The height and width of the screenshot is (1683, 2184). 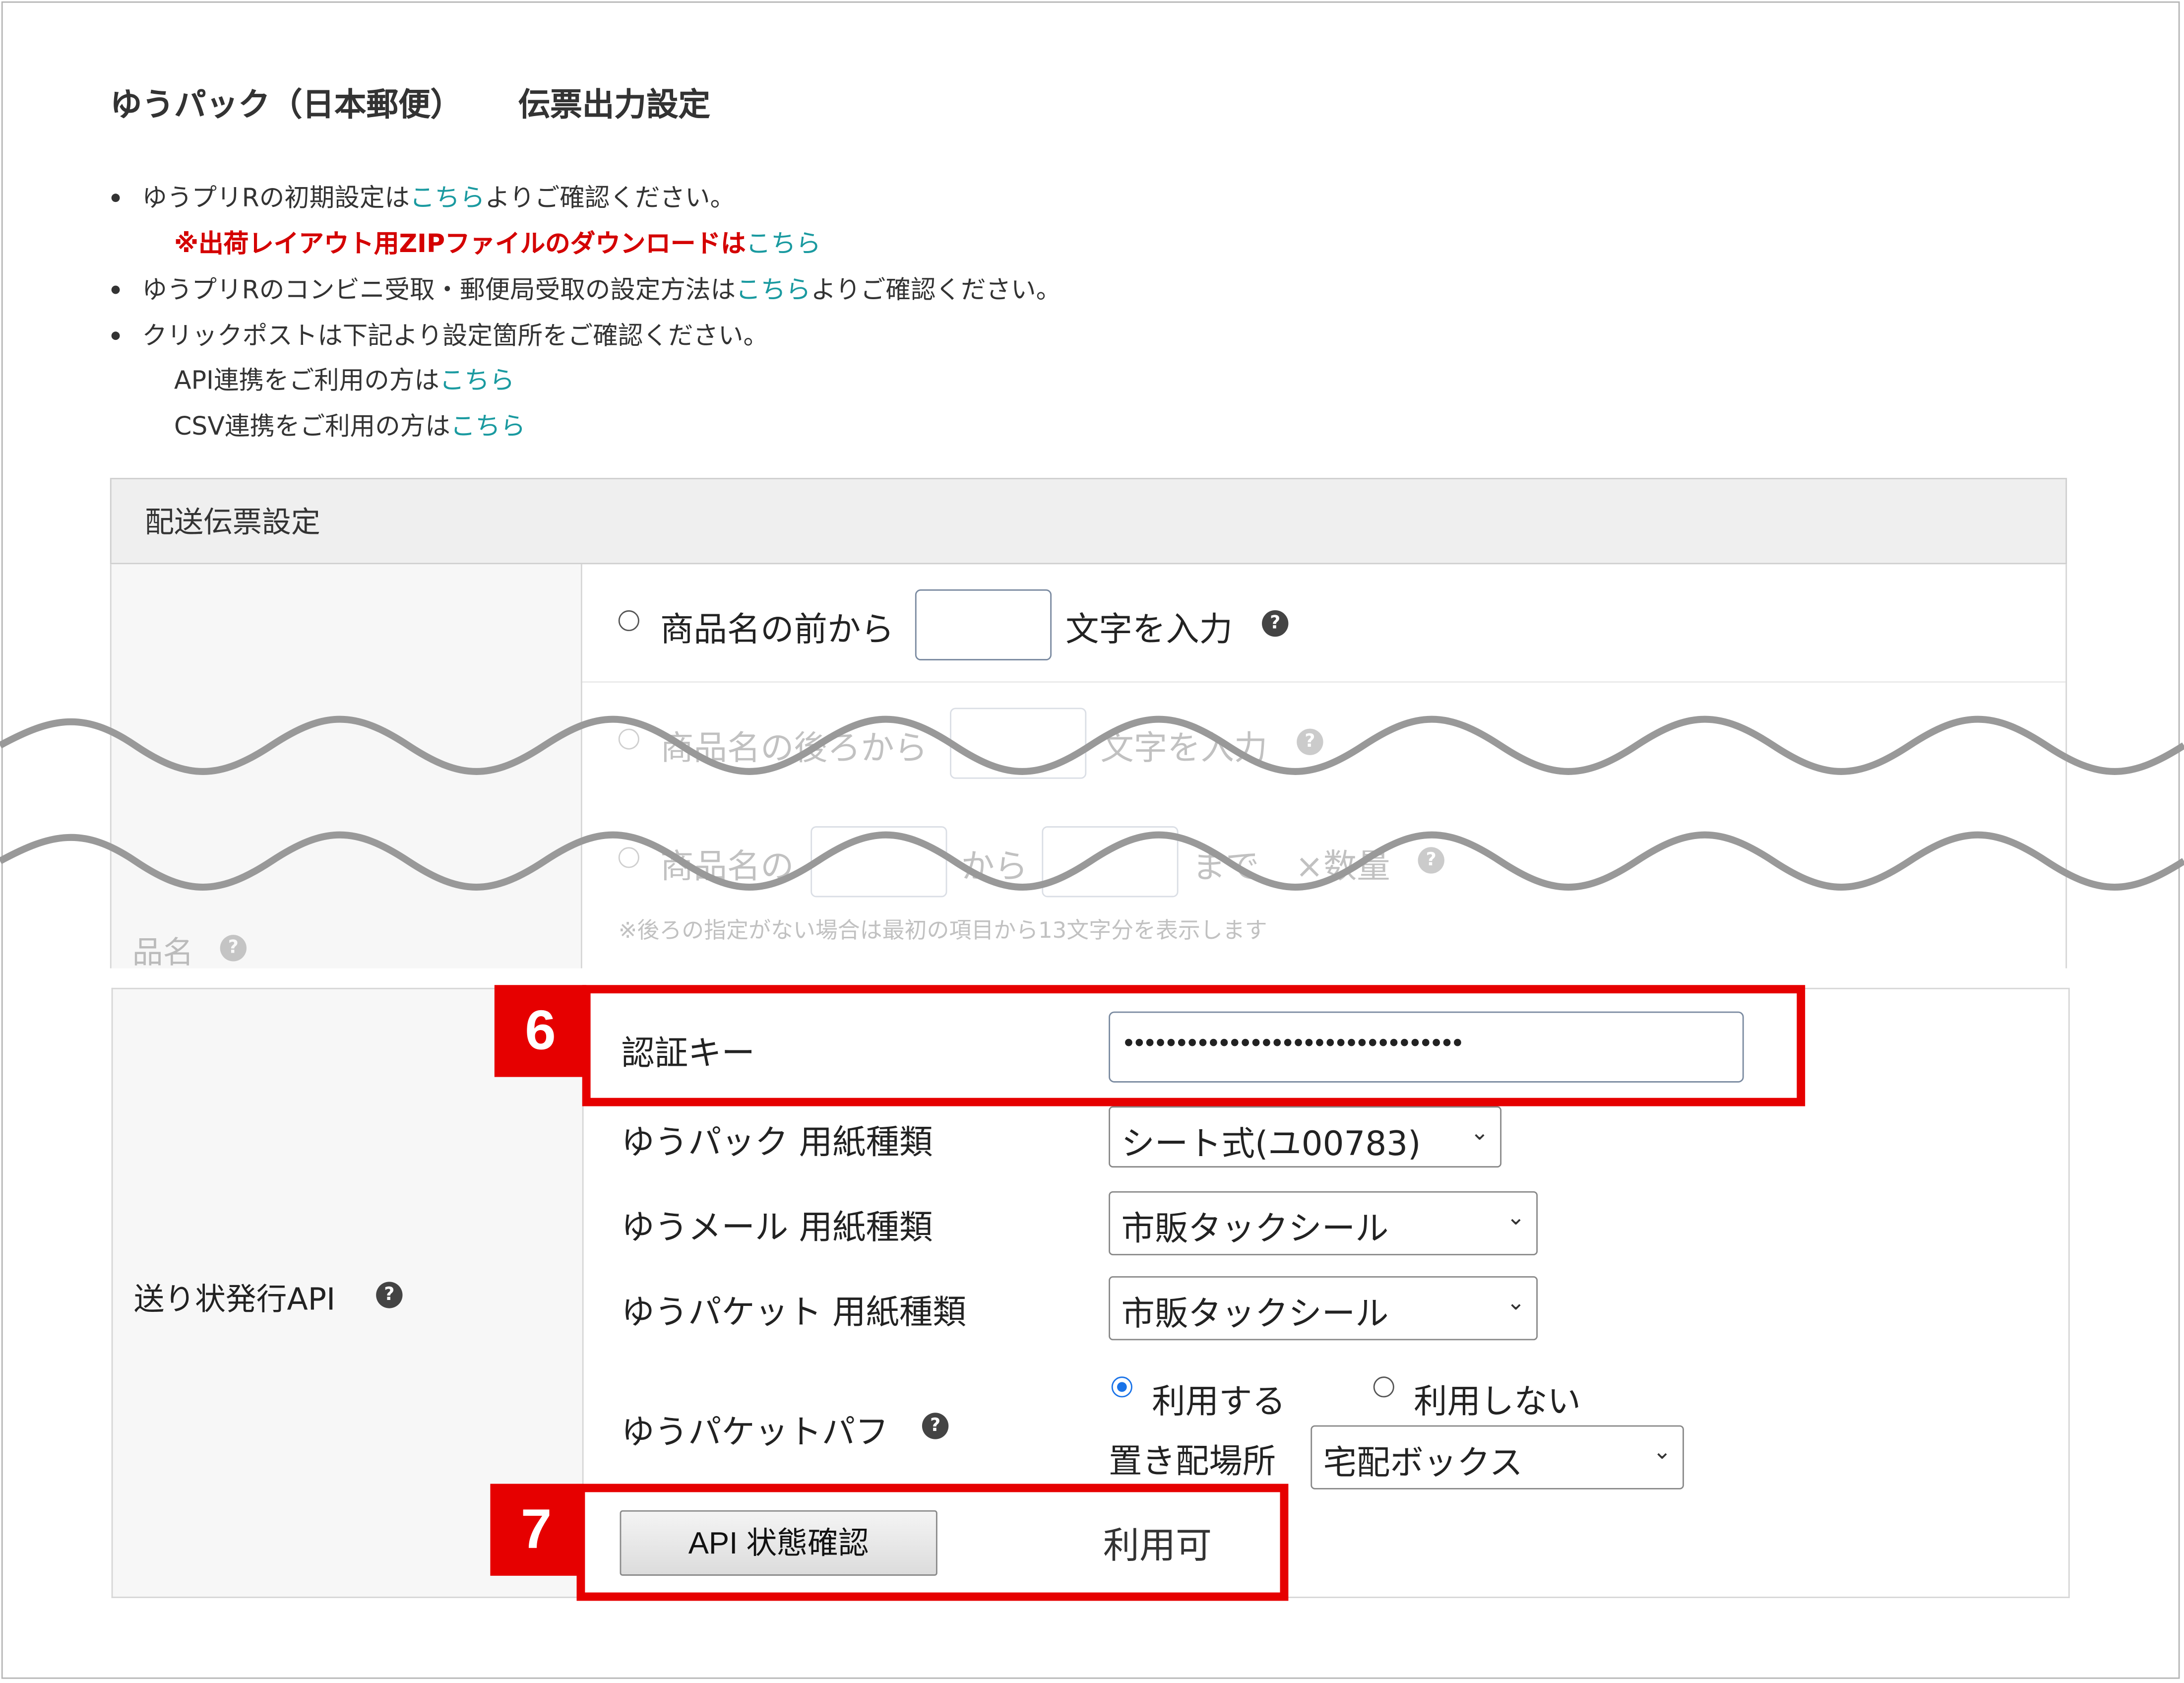 I want to click on panel-header: 配送伝票設定, so click(x=1088, y=521).